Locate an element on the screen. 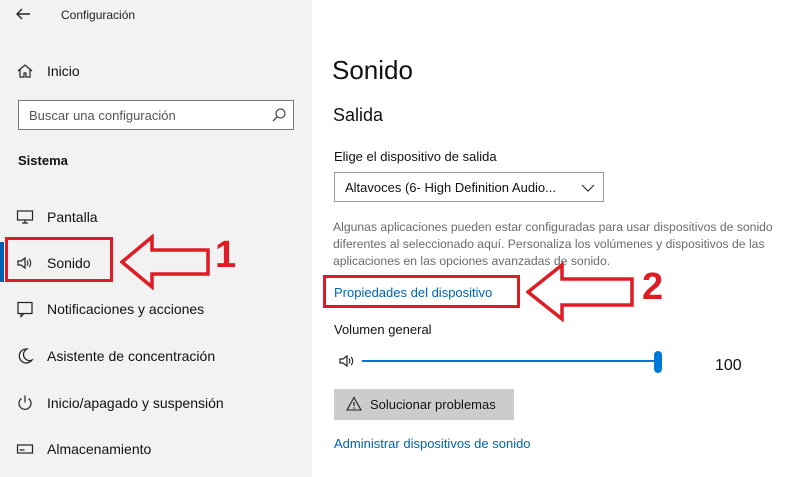  sidebar-item-asistente: Asistente de concentración is located at coordinates (161, 357).